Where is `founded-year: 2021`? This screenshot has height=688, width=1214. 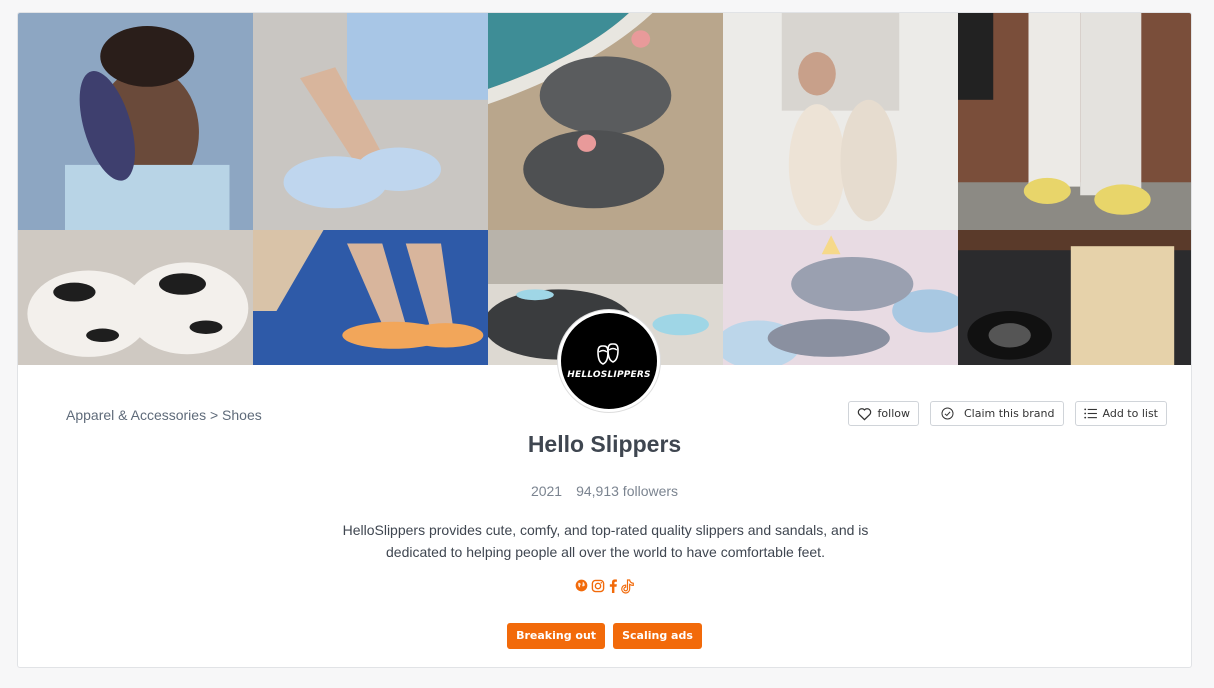
founded-year: 2021 is located at coordinates (546, 491).